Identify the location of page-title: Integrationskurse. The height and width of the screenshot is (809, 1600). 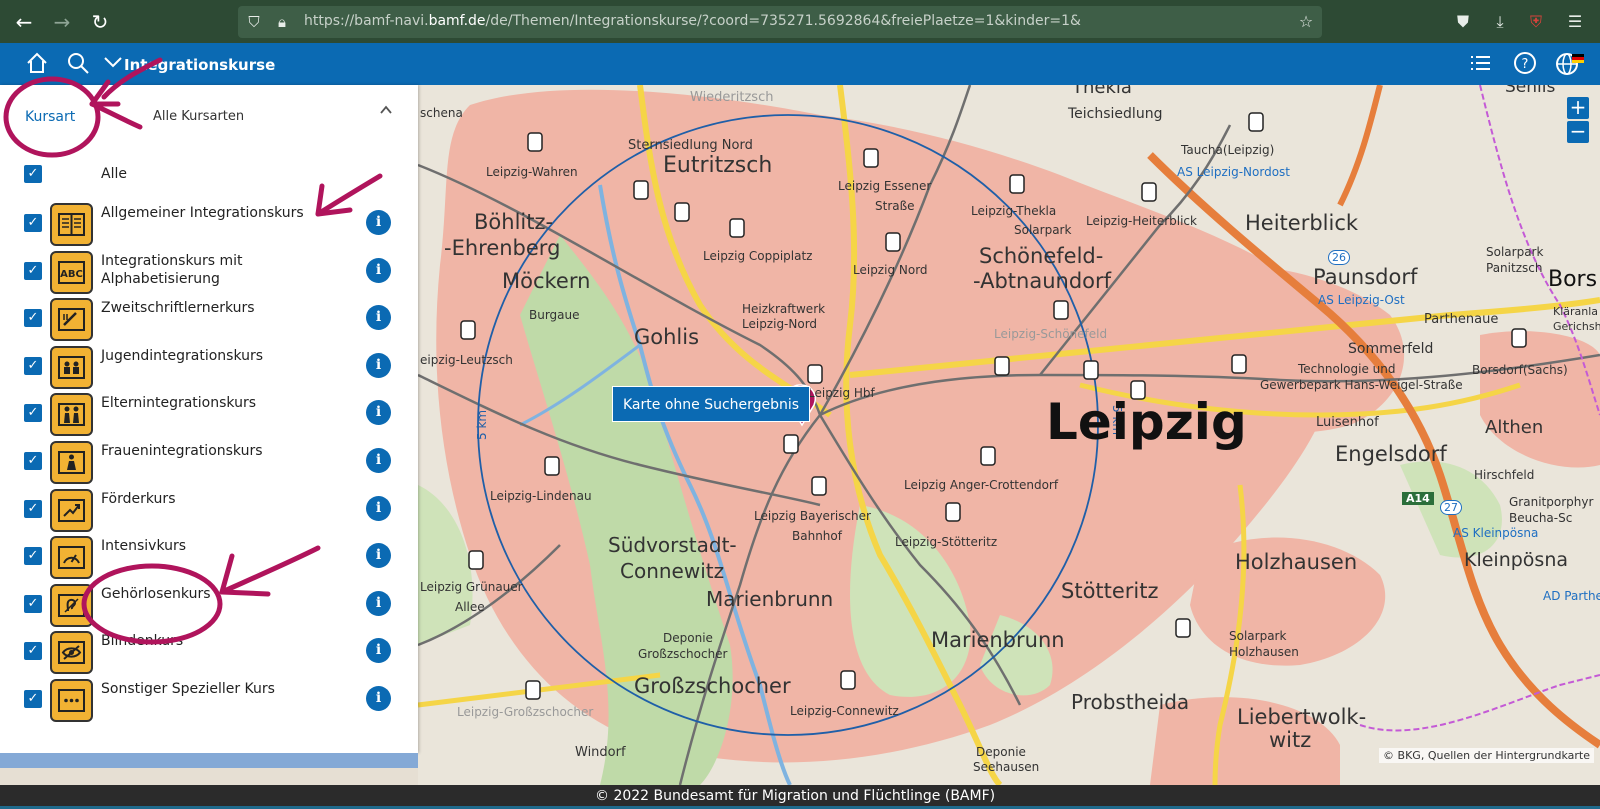
(199, 65).